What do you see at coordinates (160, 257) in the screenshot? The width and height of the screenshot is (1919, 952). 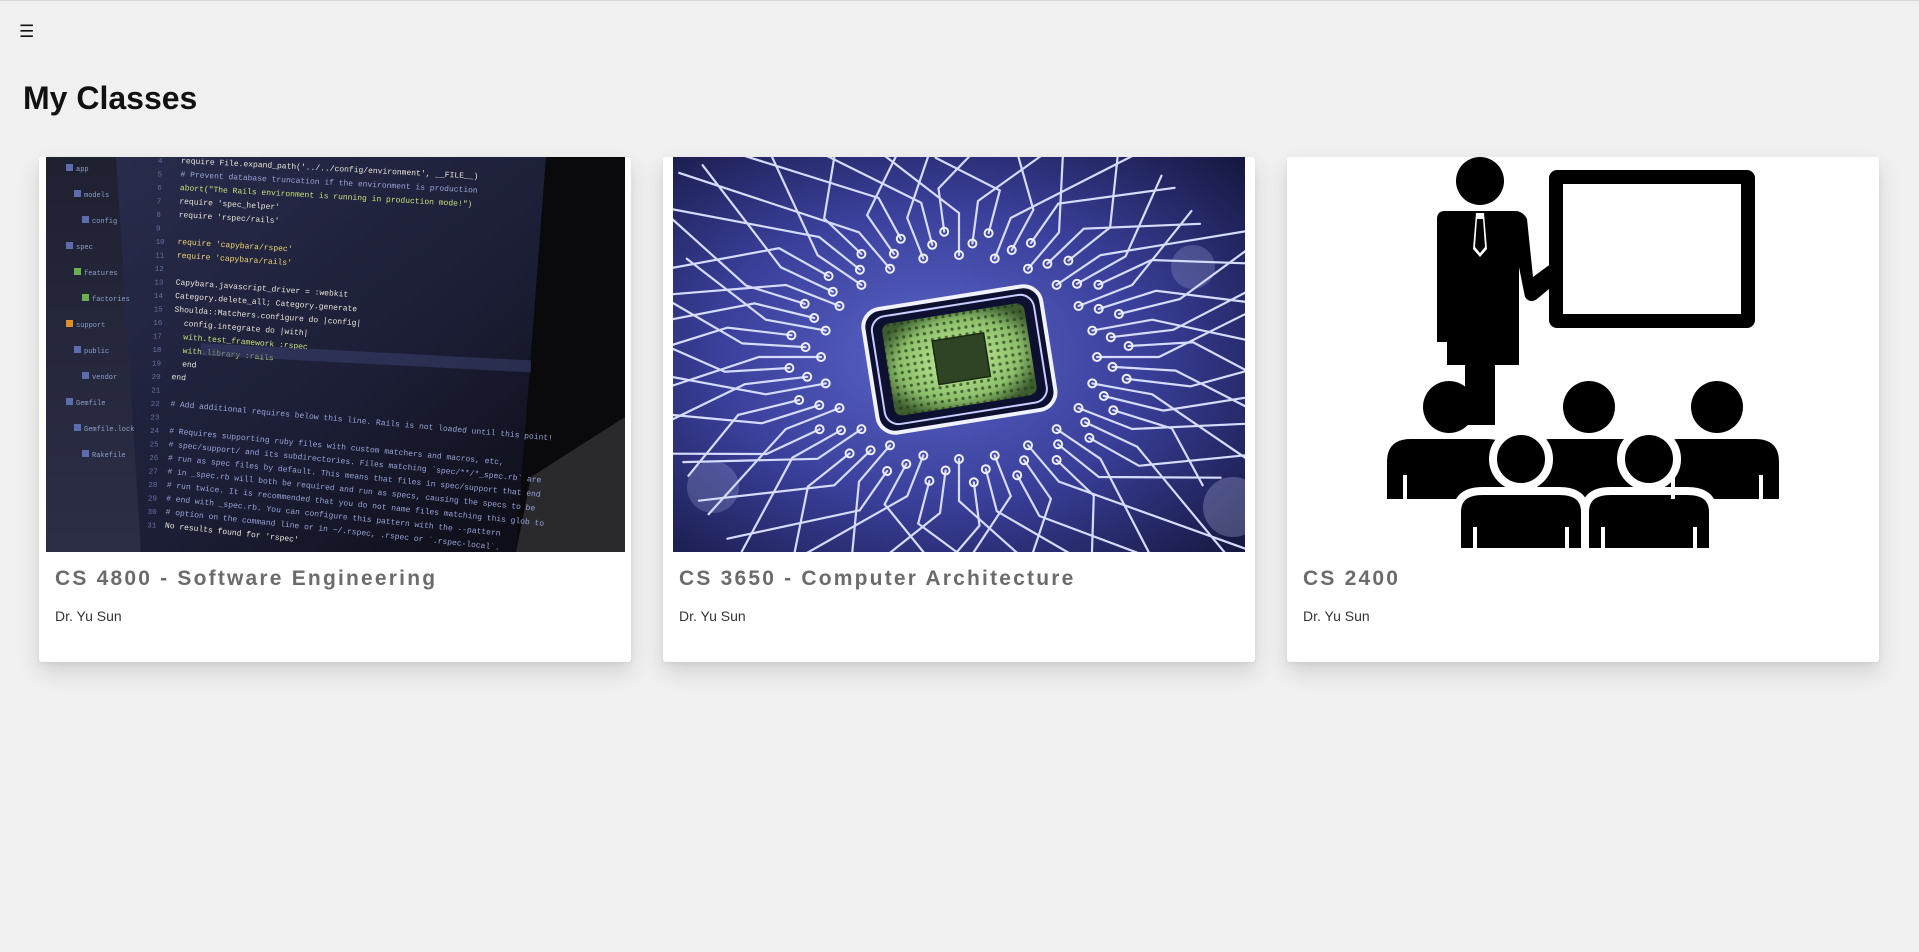 I see `line-number: 11` at bounding box center [160, 257].